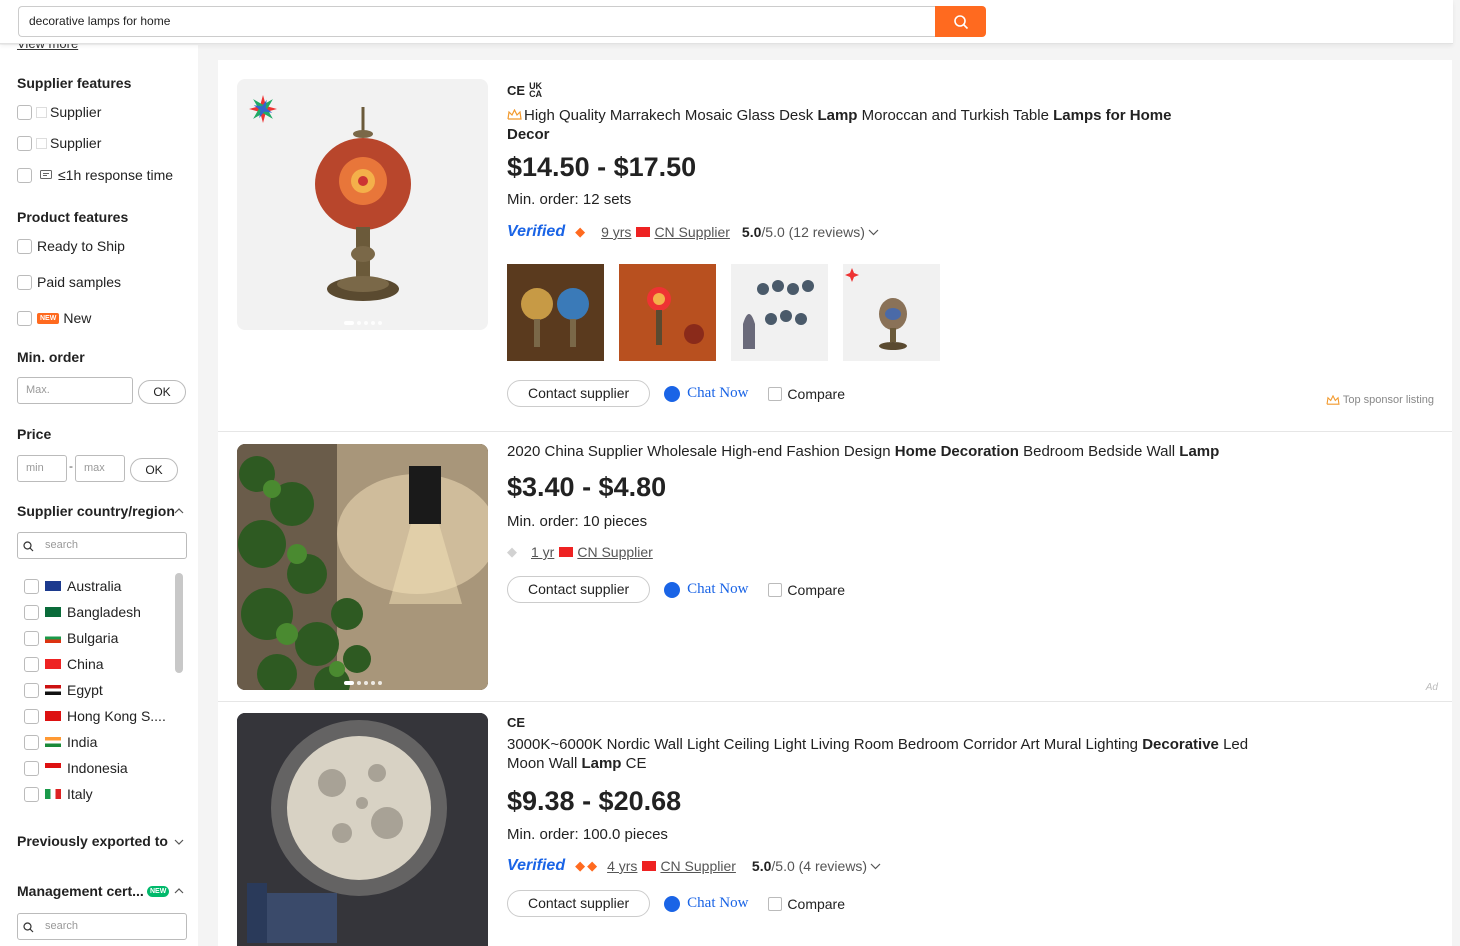  Describe the element at coordinates (53, 768) in the screenshot. I see `flag-indonesia-icon` at that location.